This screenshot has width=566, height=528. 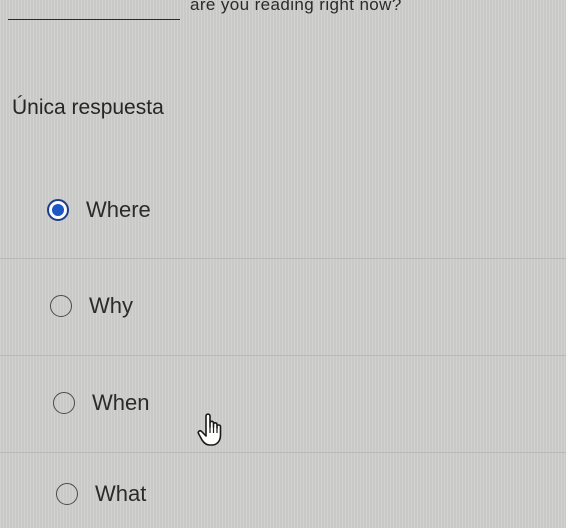 What do you see at coordinates (283, 403) in the screenshot?
I see `option-when: When` at bounding box center [283, 403].